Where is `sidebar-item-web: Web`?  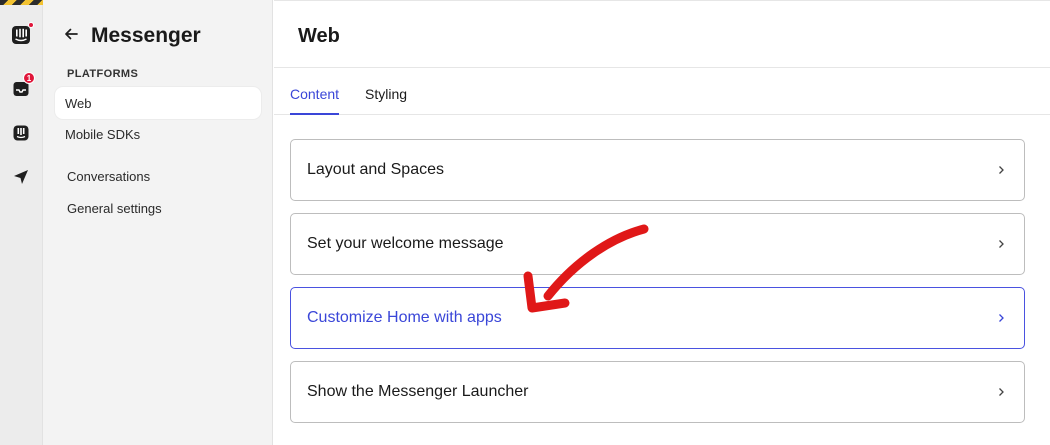 sidebar-item-web: Web is located at coordinates (158, 103).